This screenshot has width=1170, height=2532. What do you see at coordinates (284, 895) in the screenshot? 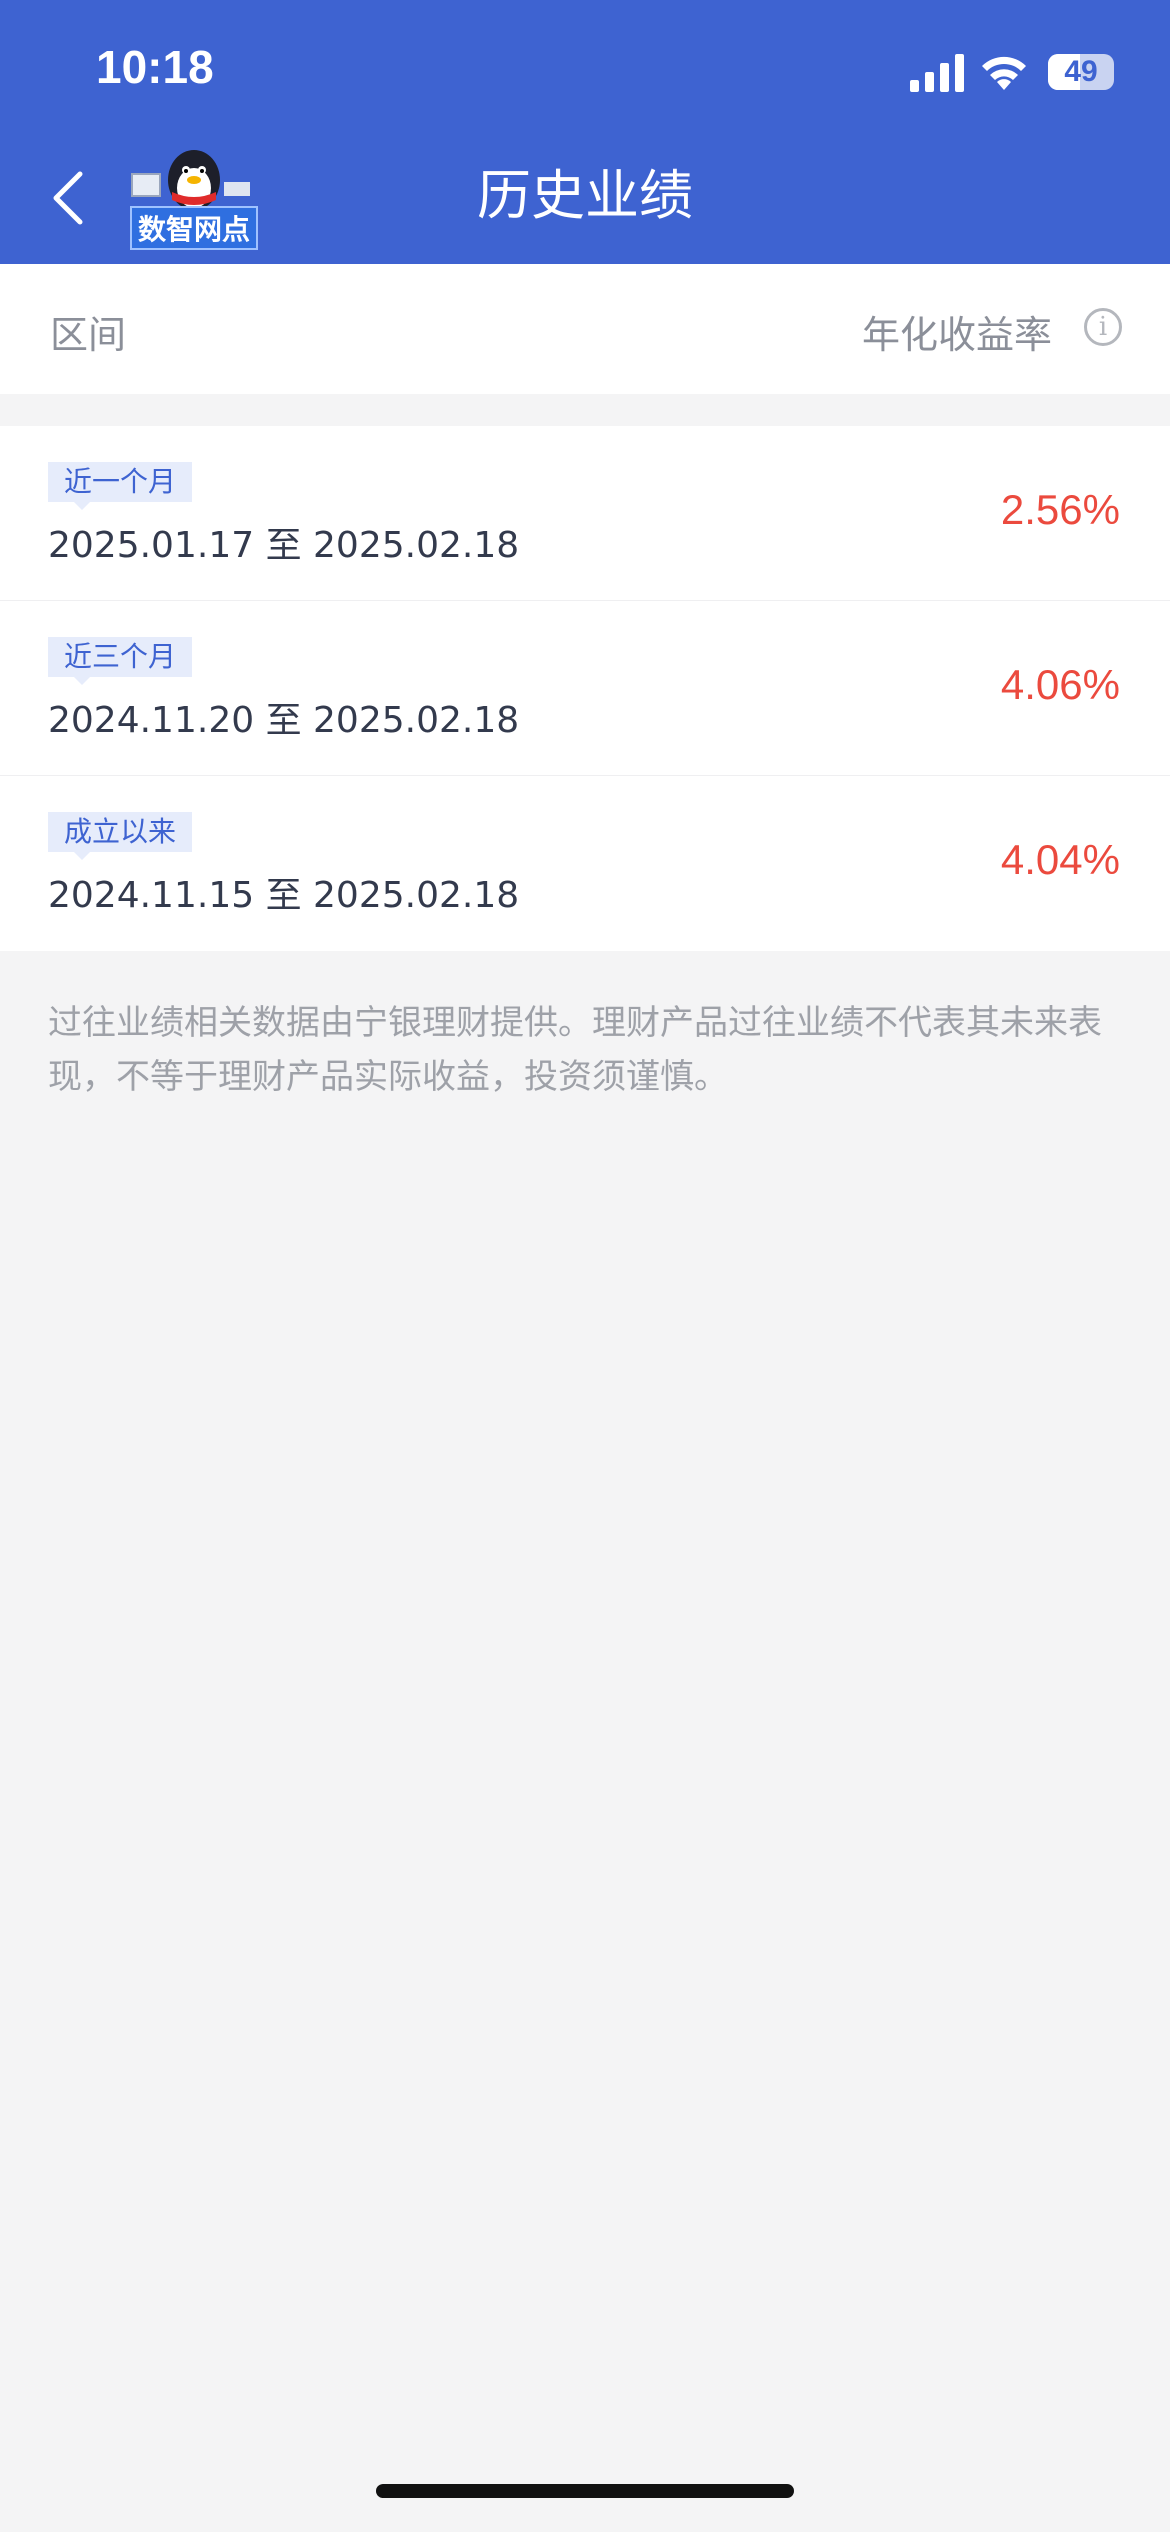
I see `date-range: 2024.11.15 至 2025.02.18` at bounding box center [284, 895].